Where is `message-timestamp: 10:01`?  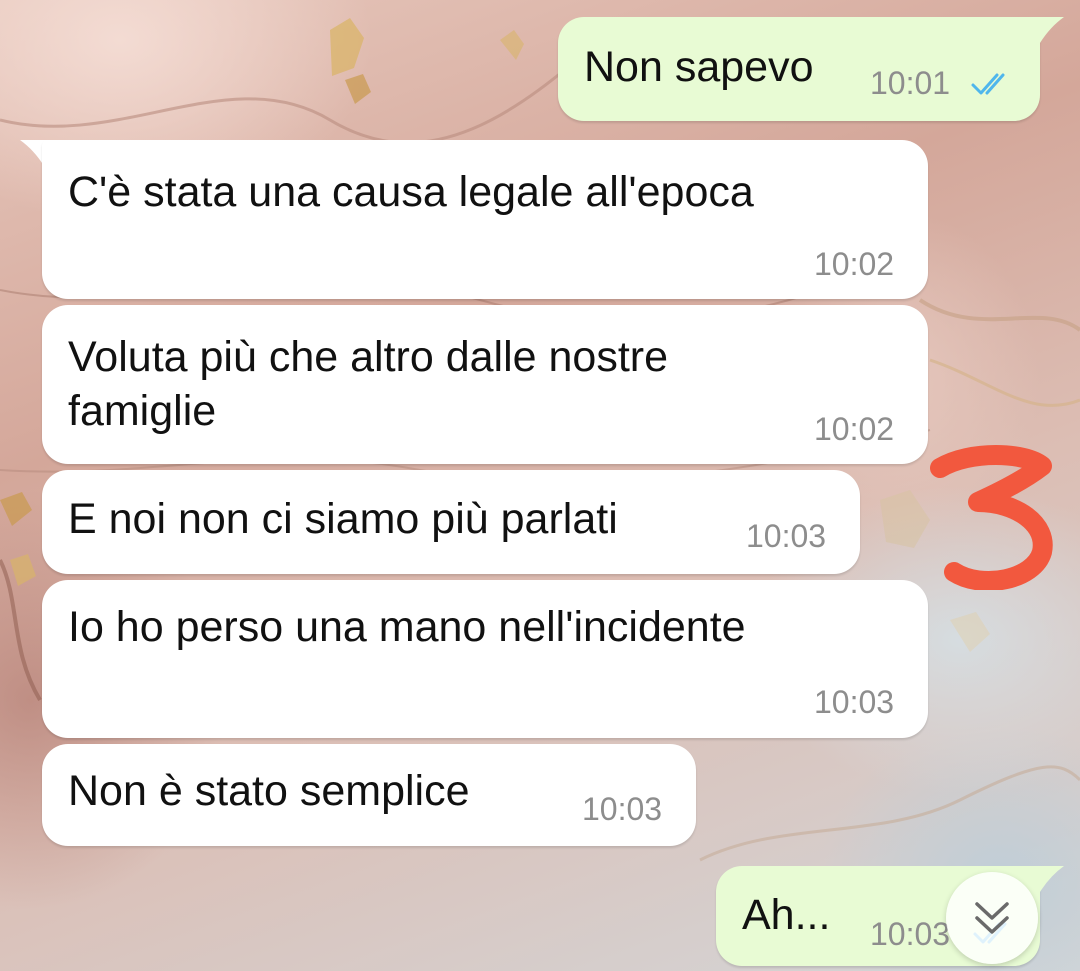 message-timestamp: 10:01 is located at coordinates (910, 83).